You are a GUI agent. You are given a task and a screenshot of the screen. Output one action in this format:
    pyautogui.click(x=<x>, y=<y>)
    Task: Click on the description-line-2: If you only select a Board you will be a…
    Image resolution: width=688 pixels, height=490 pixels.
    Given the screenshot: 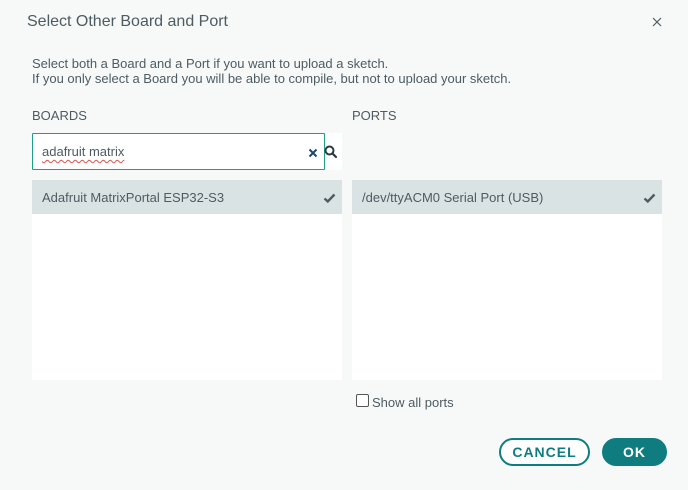 What is the action you would take?
    pyautogui.click(x=272, y=78)
    